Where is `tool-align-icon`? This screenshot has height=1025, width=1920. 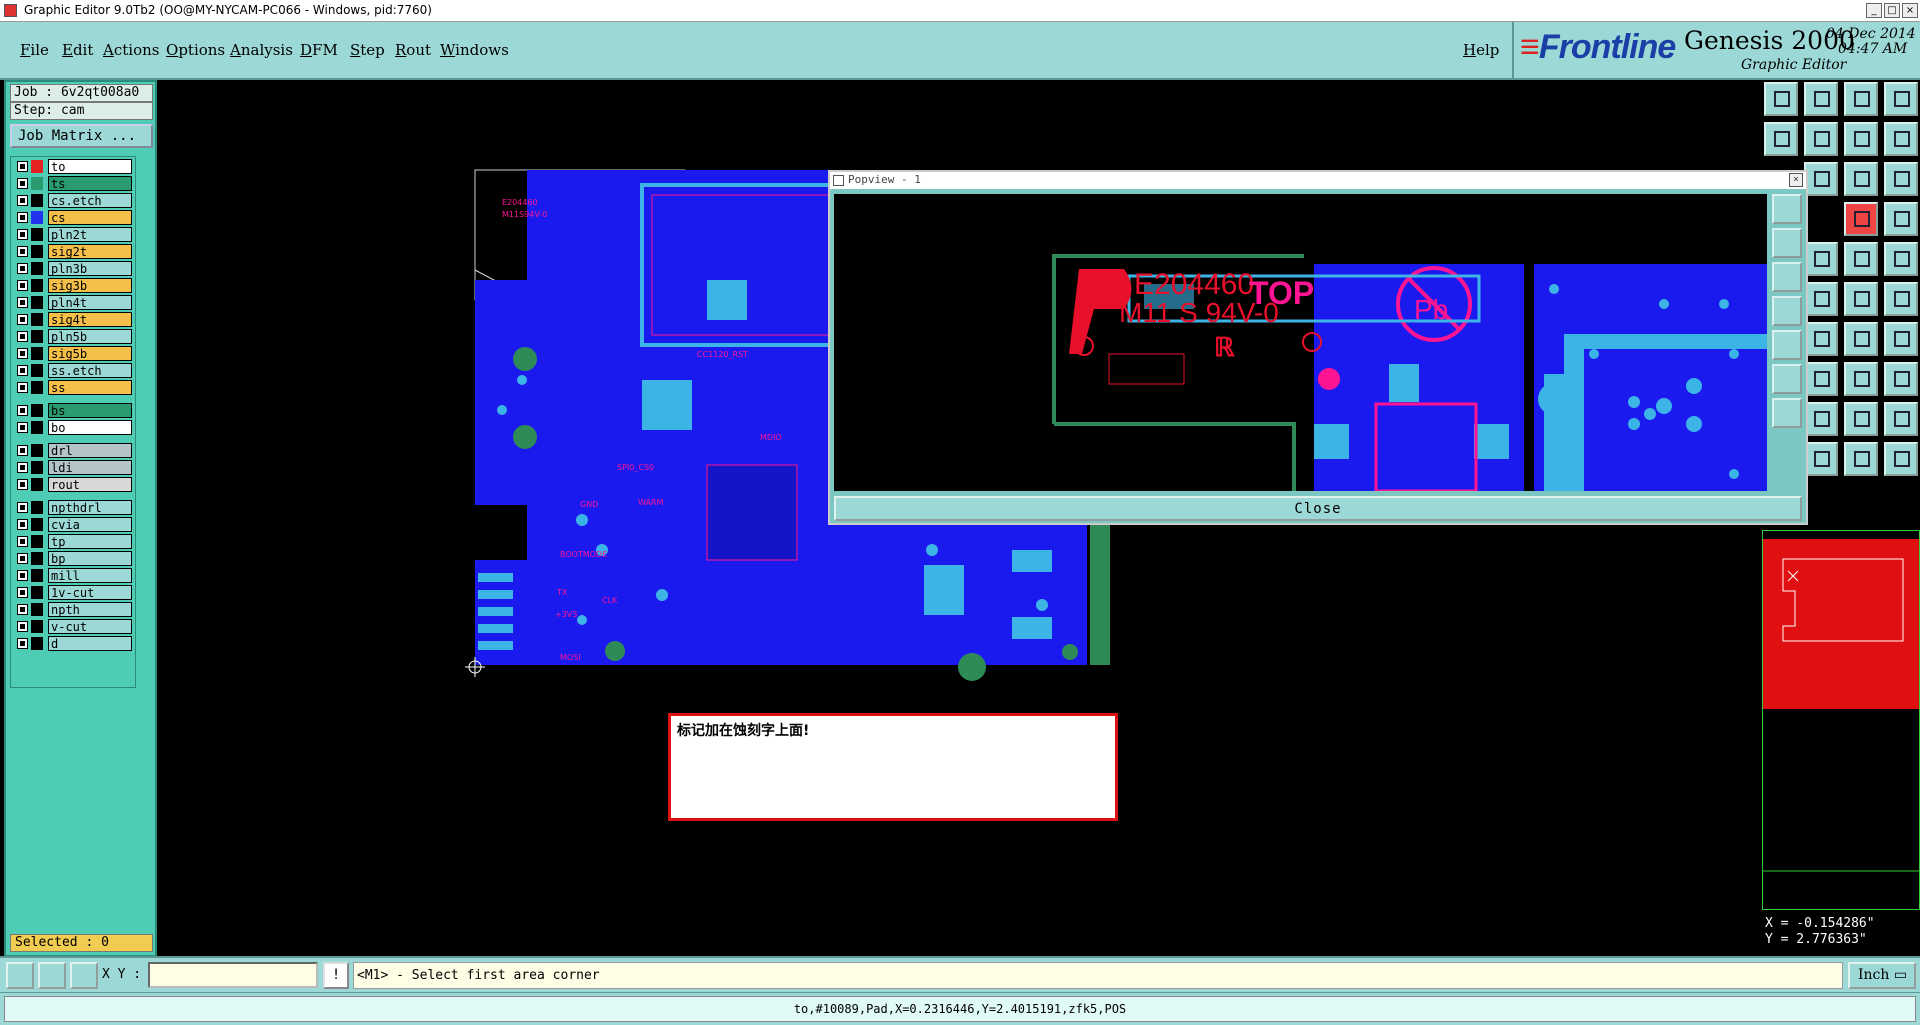 tool-align-icon is located at coordinates (1861, 379).